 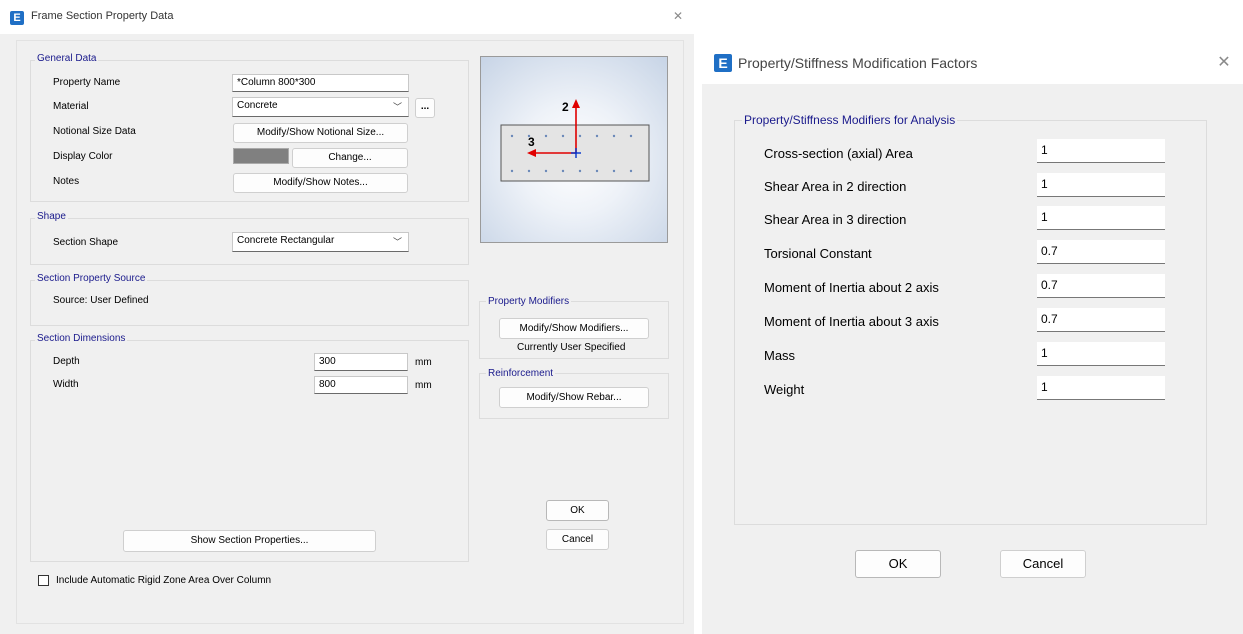 I want to click on general-data-legend: General Data, so click(x=67, y=58).